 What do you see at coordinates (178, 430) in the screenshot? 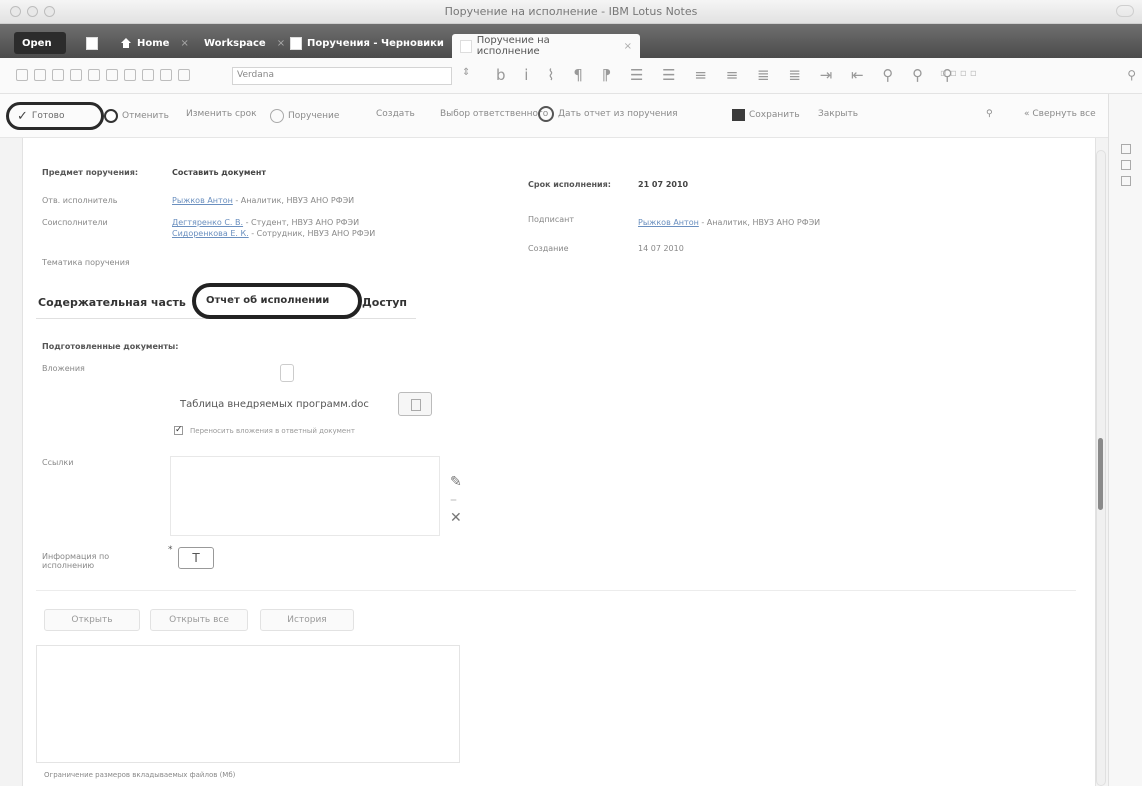
I see `copy-attachments-checkbox: ✓` at bounding box center [178, 430].